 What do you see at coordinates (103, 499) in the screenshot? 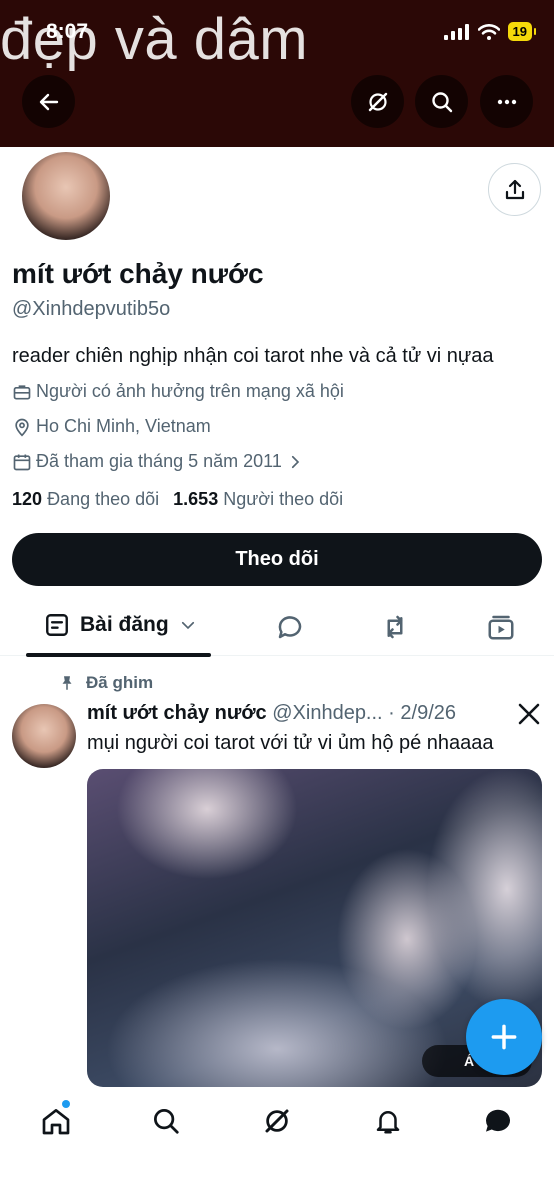
I see `following-label: Đang theo dõi` at bounding box center [103, 499].